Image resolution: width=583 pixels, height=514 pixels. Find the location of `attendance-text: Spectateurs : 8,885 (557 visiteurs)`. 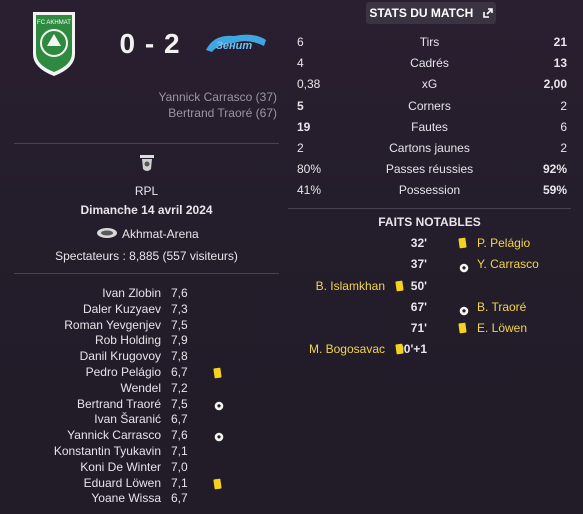

attendance-text: Spectateurs : 8,885 (557 visiteurs) is located at coordinates (146, 256).